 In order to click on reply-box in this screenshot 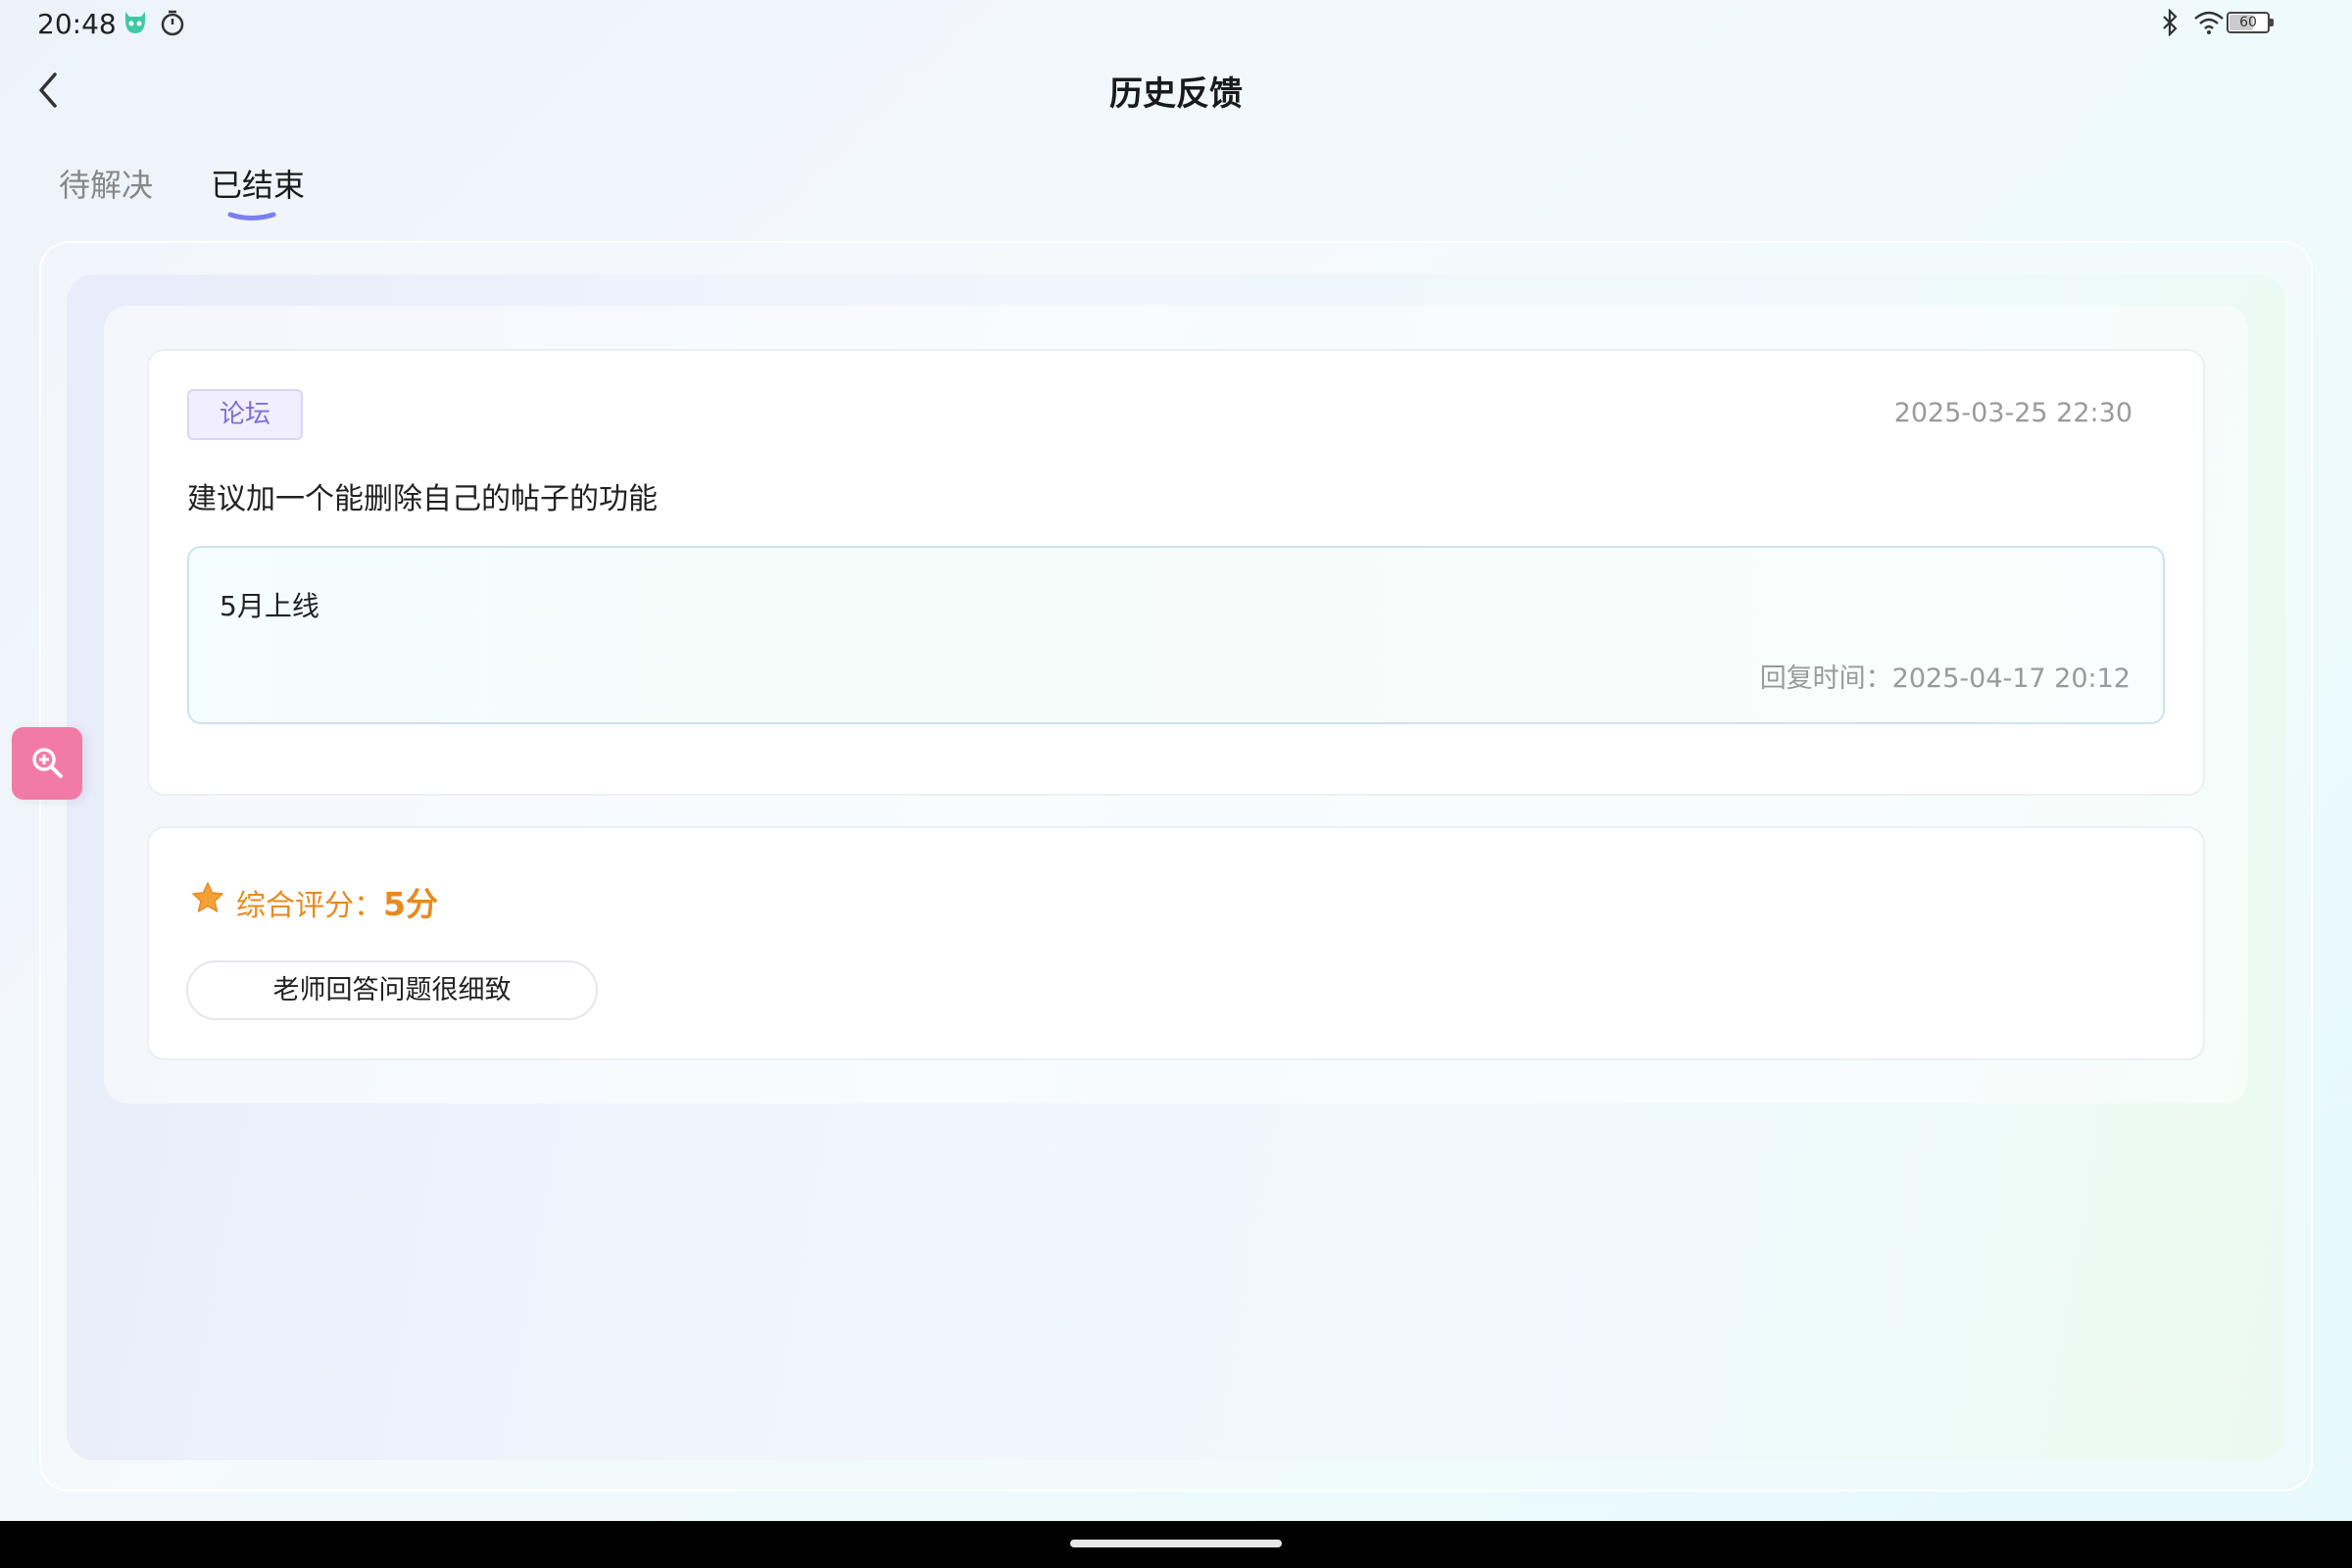, I will do `click(1176, 635)`.